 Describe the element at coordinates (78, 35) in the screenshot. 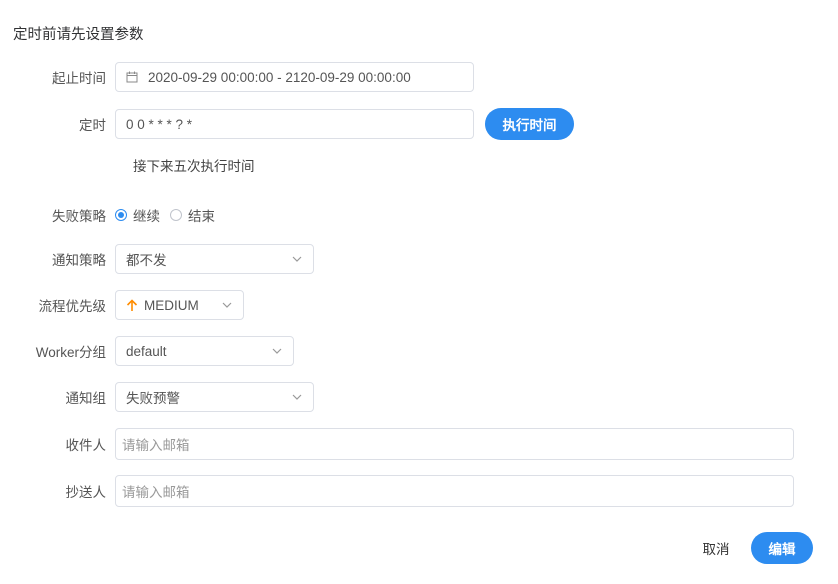

I see `dialog-title: 定时前请先设置参数` at that location.